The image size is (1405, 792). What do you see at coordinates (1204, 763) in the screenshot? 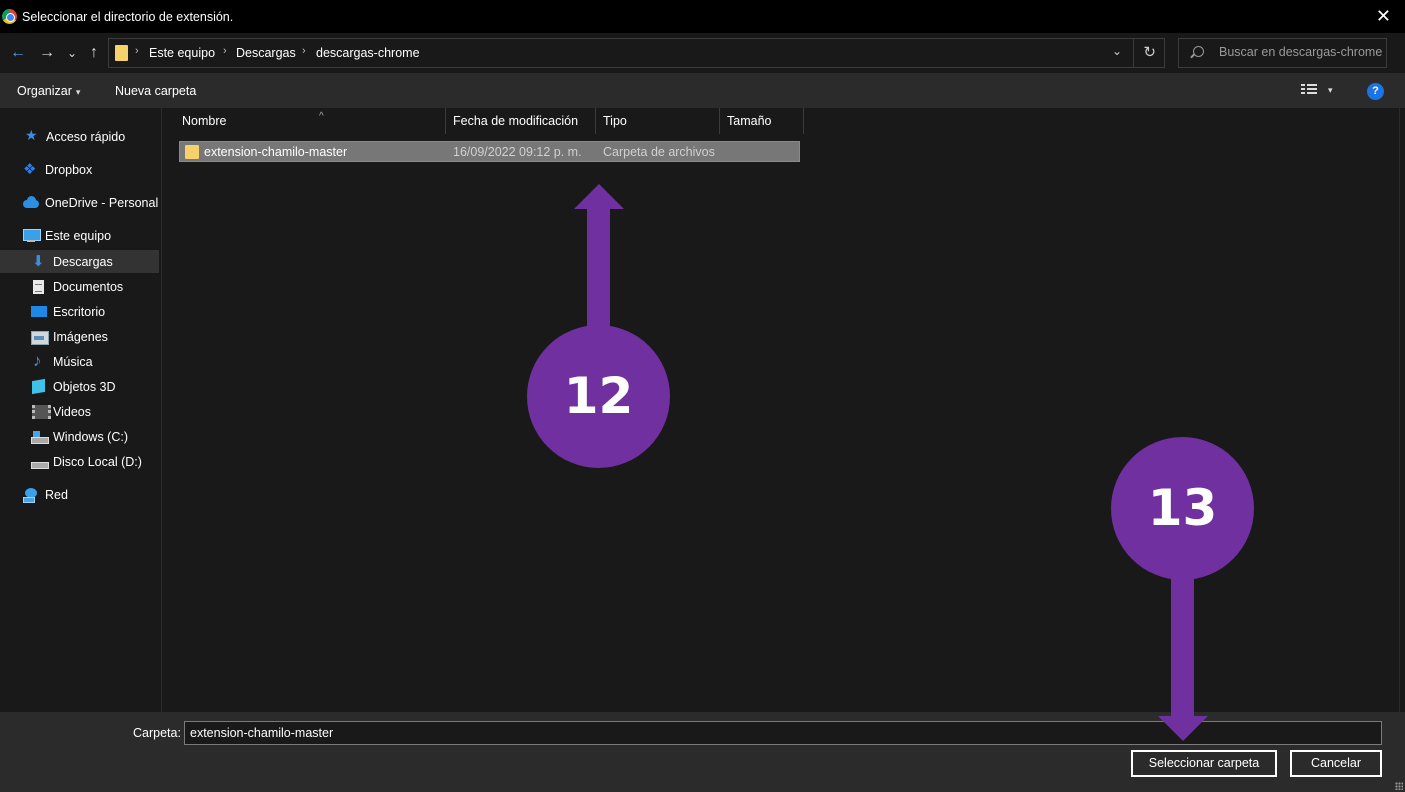
I see `select-folder-button: Seleccionar carpeta` at bounding box center [1204, 763].